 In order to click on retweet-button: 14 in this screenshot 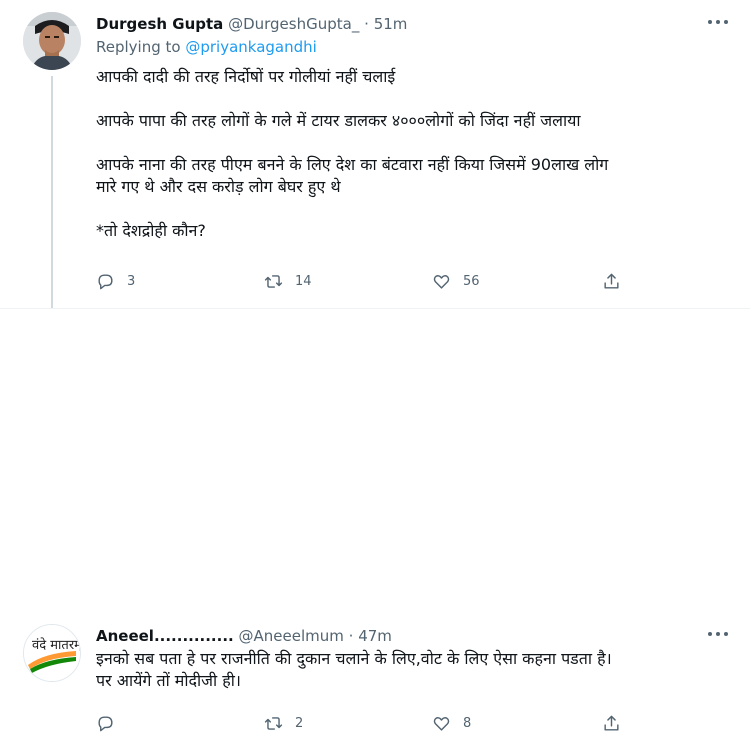, I will do `click(288, 281)`.